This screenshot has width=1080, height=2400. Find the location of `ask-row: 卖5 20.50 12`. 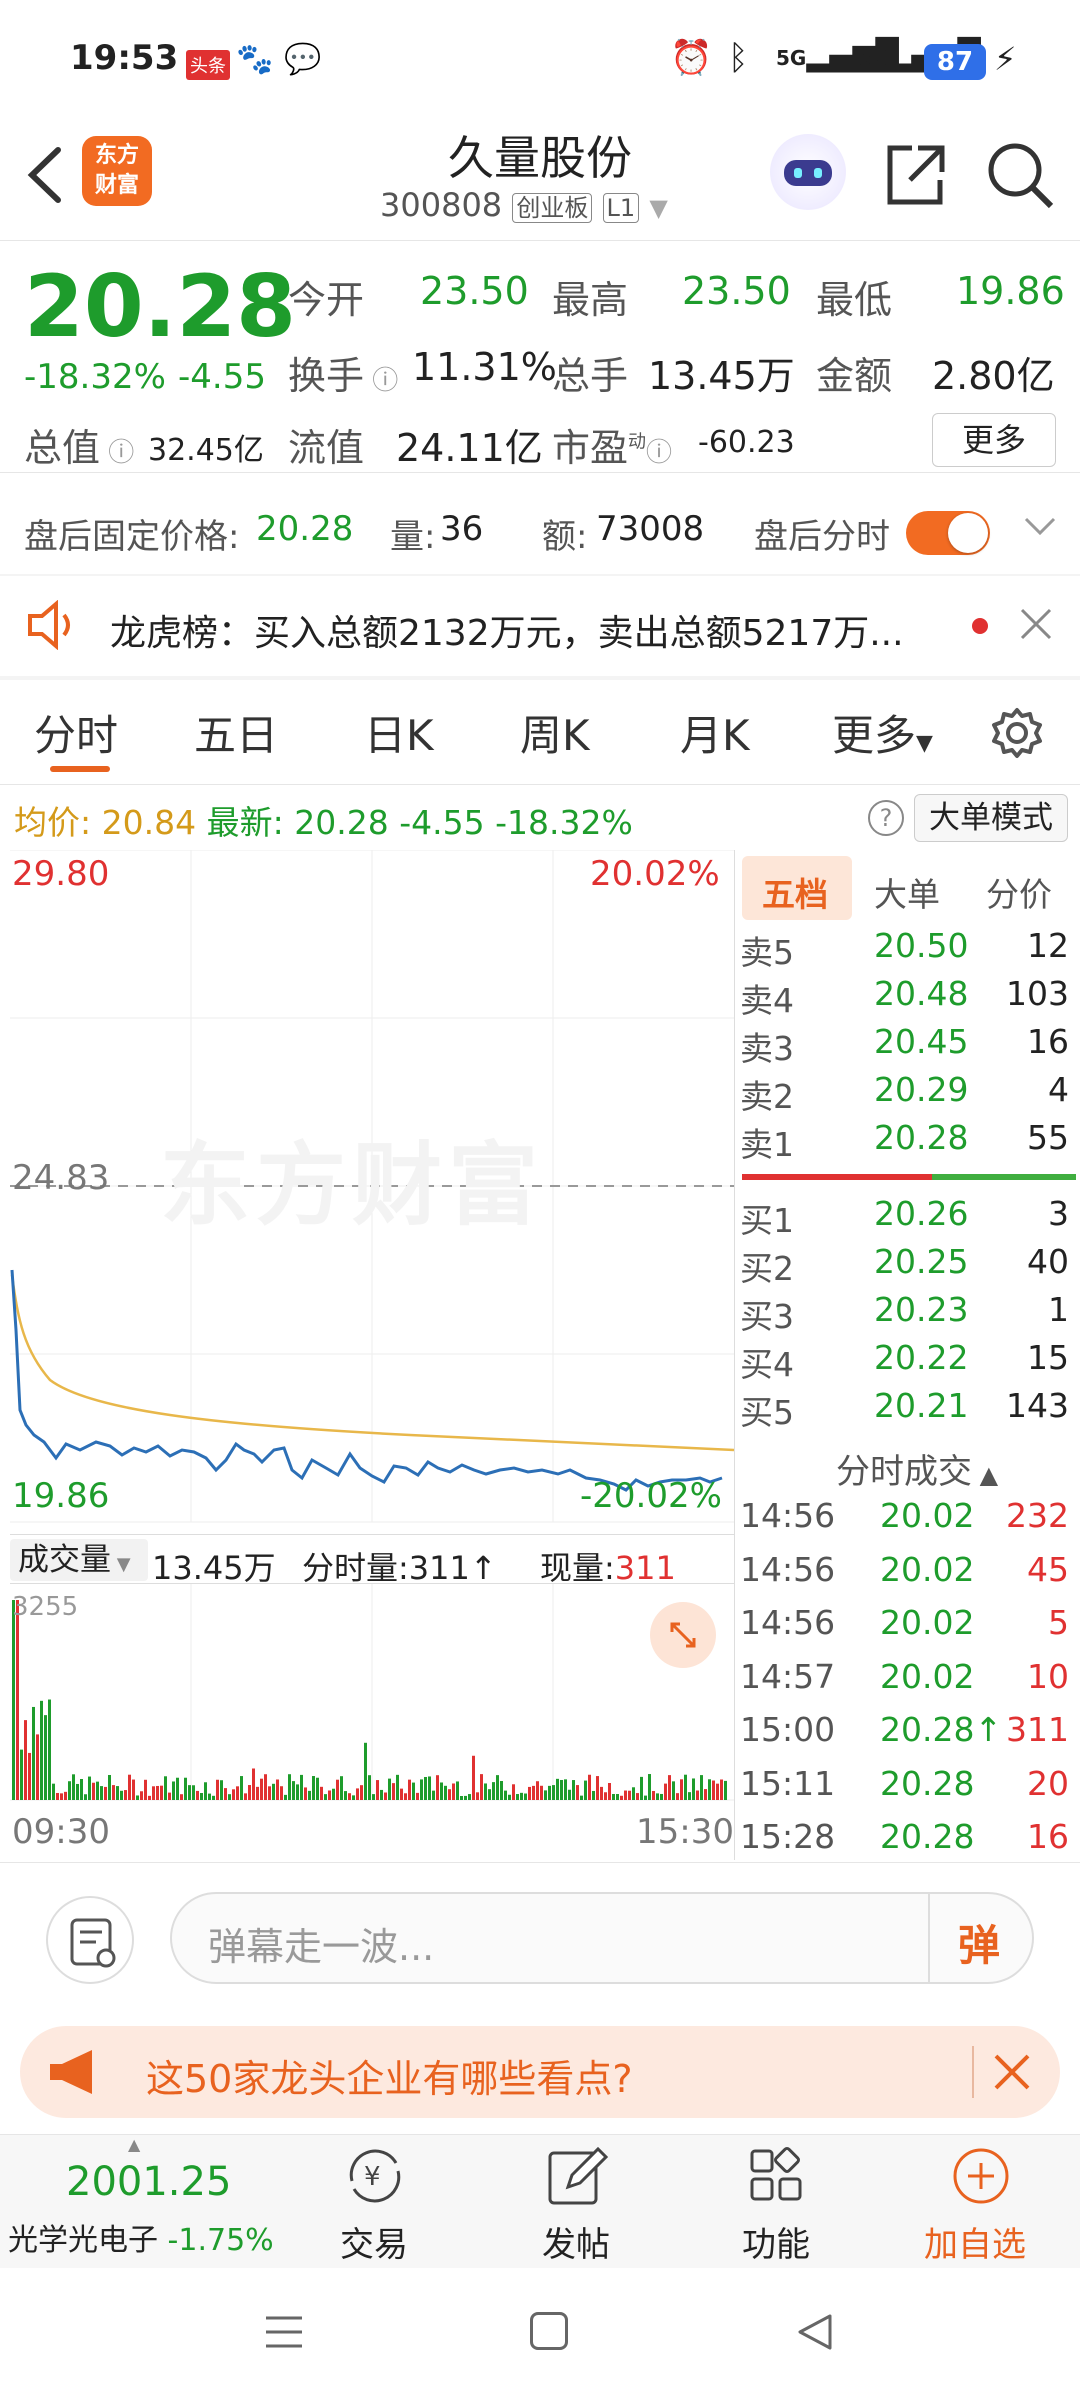

ask-row: 卖5 20.50 12 is located at coordinates (907, 950).